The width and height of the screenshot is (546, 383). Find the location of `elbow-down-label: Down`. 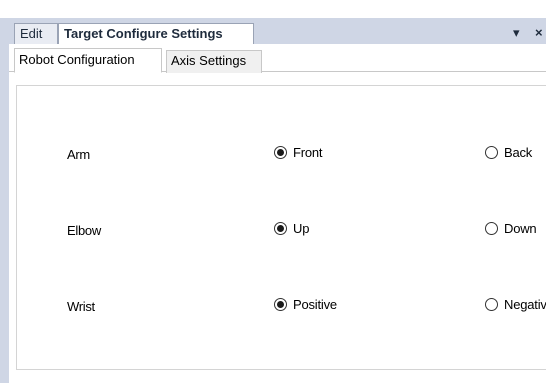

elbow-down-label: Down is located at coordinates (520, 228).